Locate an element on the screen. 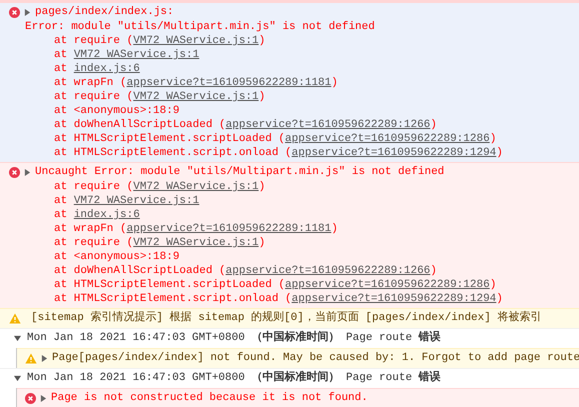 Image resolution: width=579 pixels, height=407 pixels. message-text: Page is not constructed because it is not found. is located at coordinates (209, 398).